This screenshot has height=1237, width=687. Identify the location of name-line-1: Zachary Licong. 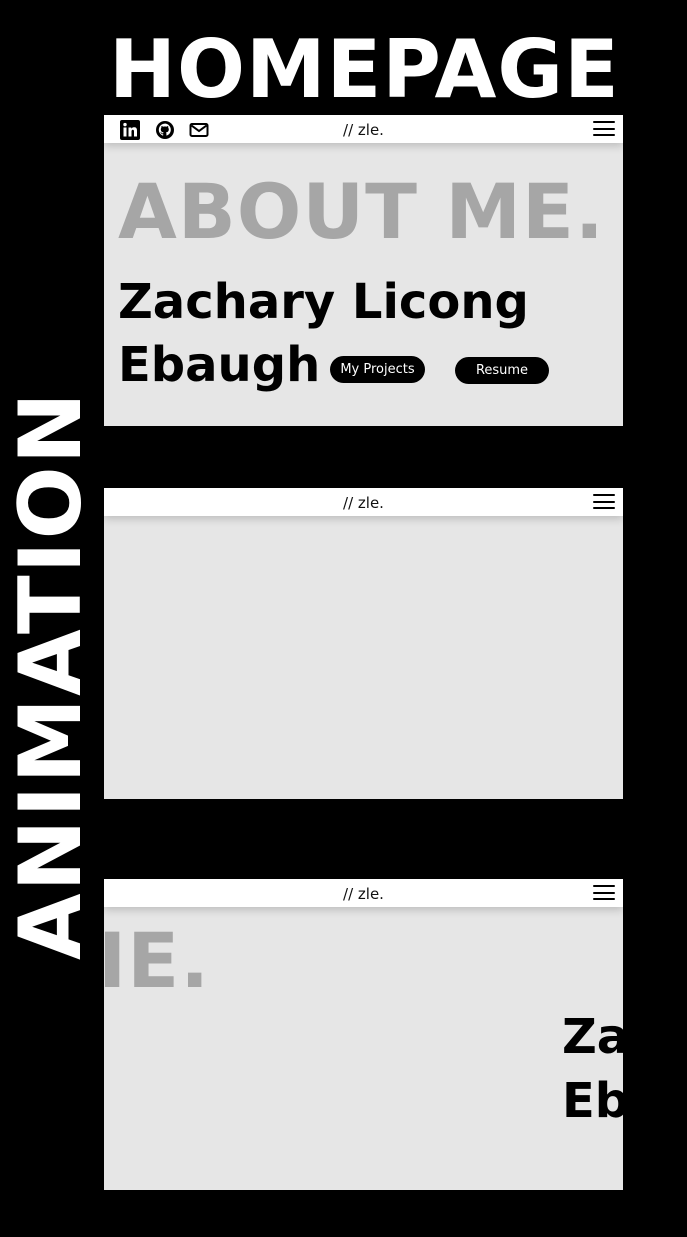
(323, 302).